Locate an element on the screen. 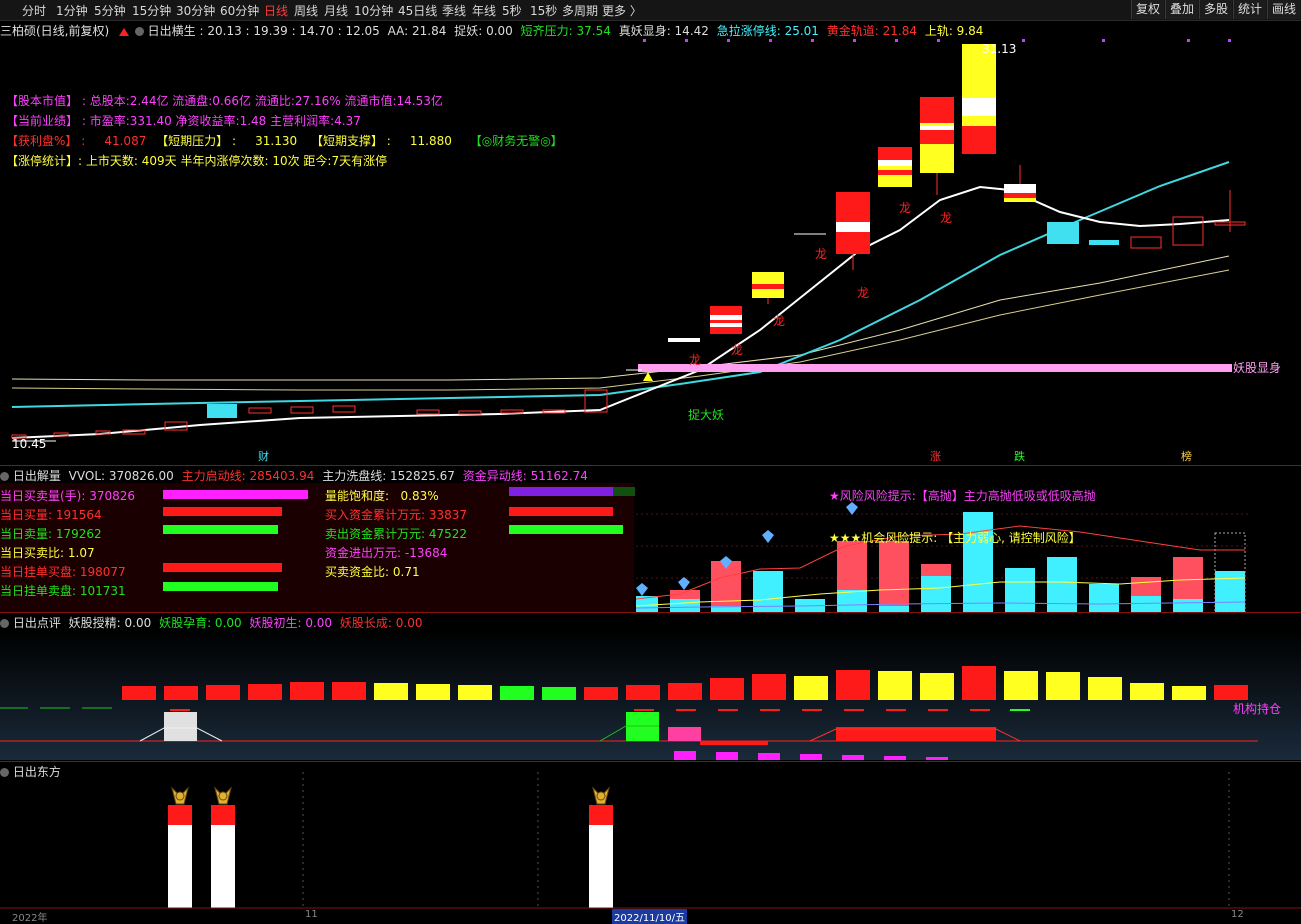 Image resolution: width=1301 pixels, height=924 pixels. yaogu-band is located at coordinates (935, 368).